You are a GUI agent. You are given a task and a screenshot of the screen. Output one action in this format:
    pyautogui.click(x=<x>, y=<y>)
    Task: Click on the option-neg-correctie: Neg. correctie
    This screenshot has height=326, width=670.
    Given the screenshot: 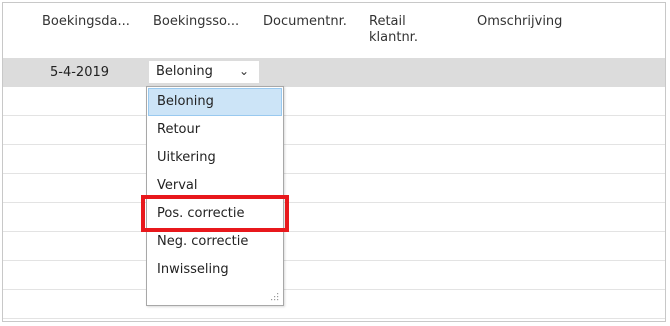 What is the action you would take?
    pyautogui.click(x=215, y=242)
    